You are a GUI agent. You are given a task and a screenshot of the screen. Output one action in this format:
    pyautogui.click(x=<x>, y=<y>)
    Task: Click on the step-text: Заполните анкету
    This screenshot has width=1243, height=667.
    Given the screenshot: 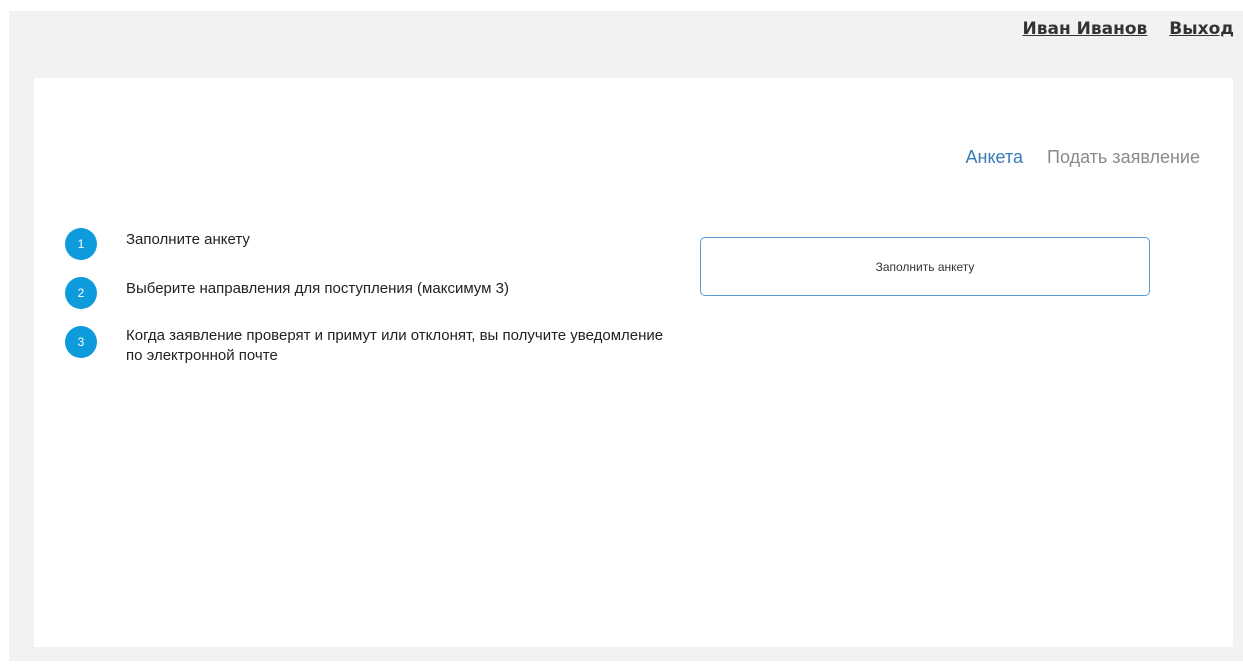 What is the action you would take?
    pyautogui.click(x=188, y=239)
    